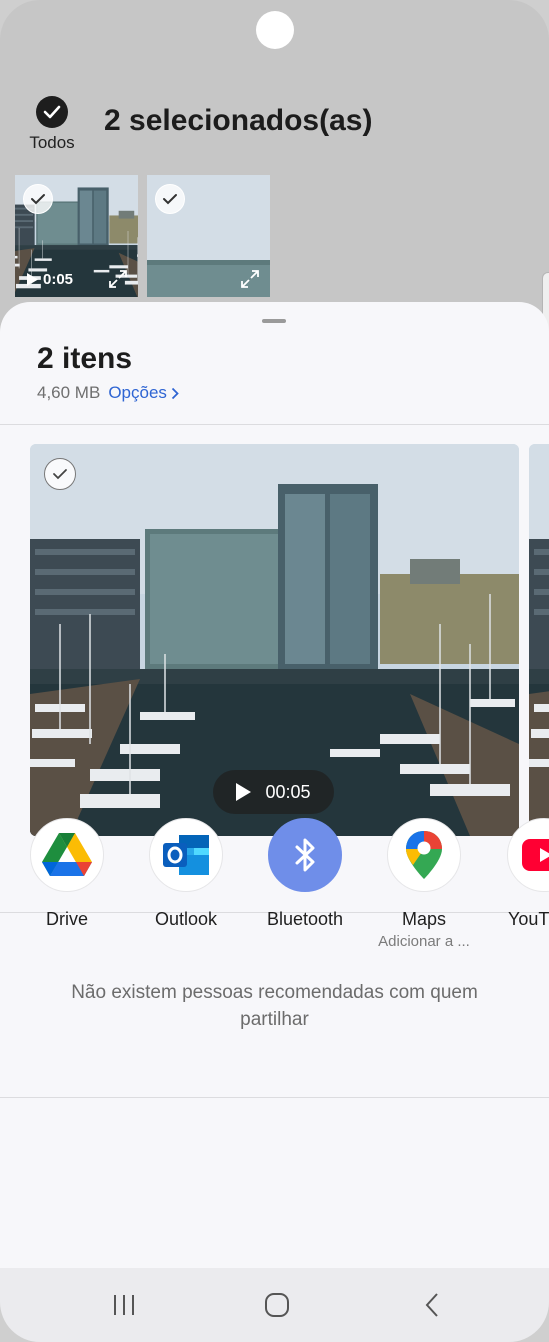  I want to click on video-duration: 0:05, so click(50, 279).